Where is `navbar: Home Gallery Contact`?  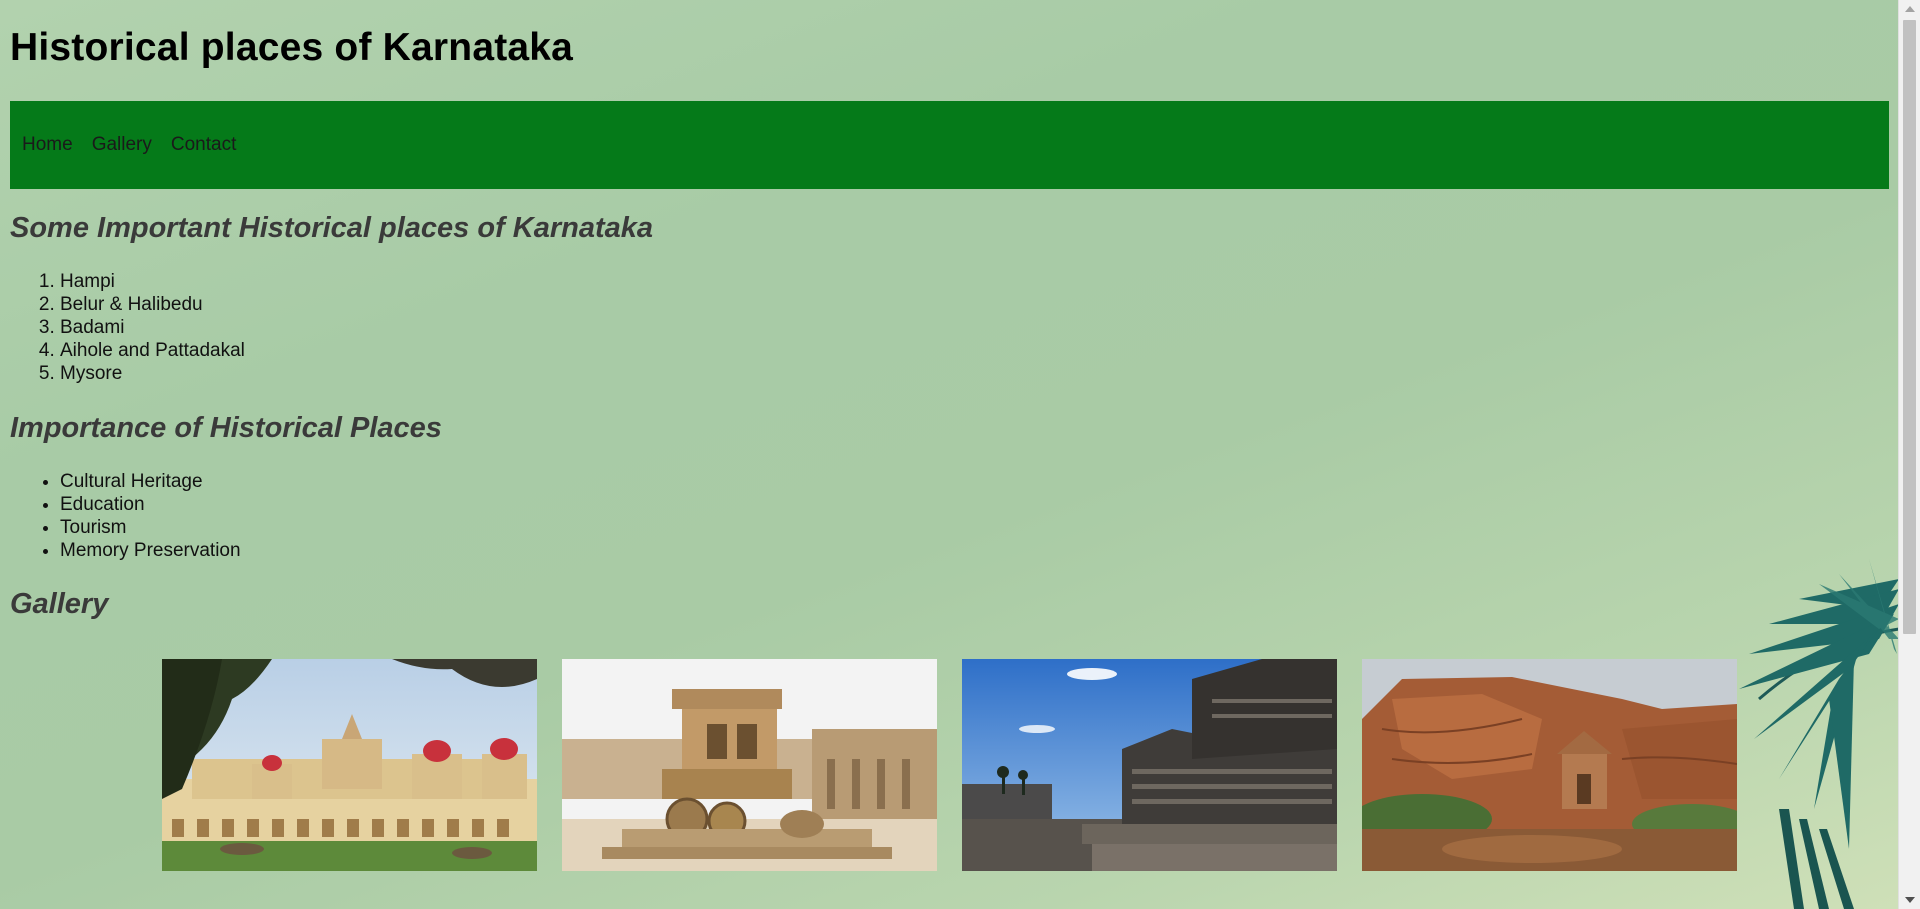 navbar: Home Gallery Contact is located at coordinates (949, 145).